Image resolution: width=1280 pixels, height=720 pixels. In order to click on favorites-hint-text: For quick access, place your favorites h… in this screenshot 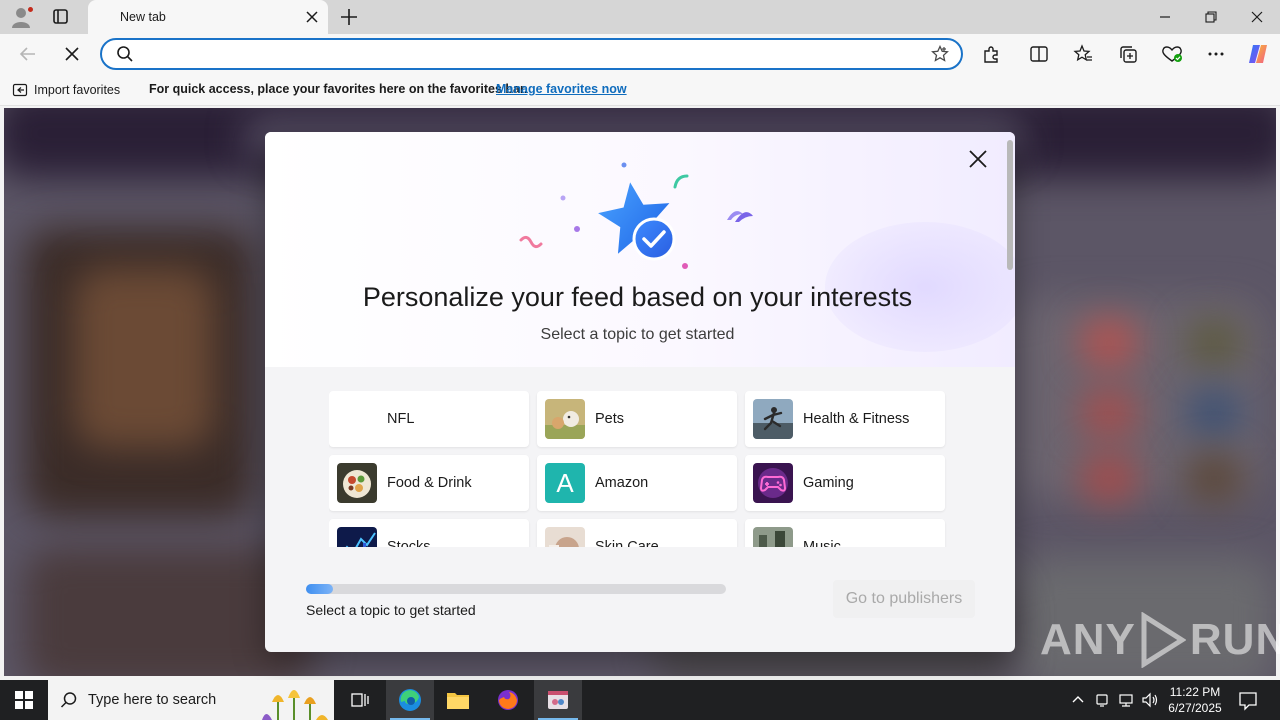, I will do `click(338, 89)`.